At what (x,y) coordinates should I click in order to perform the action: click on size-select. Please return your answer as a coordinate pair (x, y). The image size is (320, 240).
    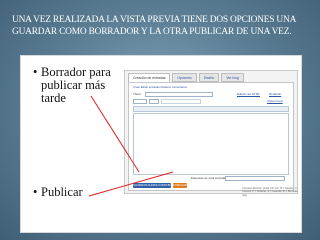
    Looking at the image, I should click on (154, 101).